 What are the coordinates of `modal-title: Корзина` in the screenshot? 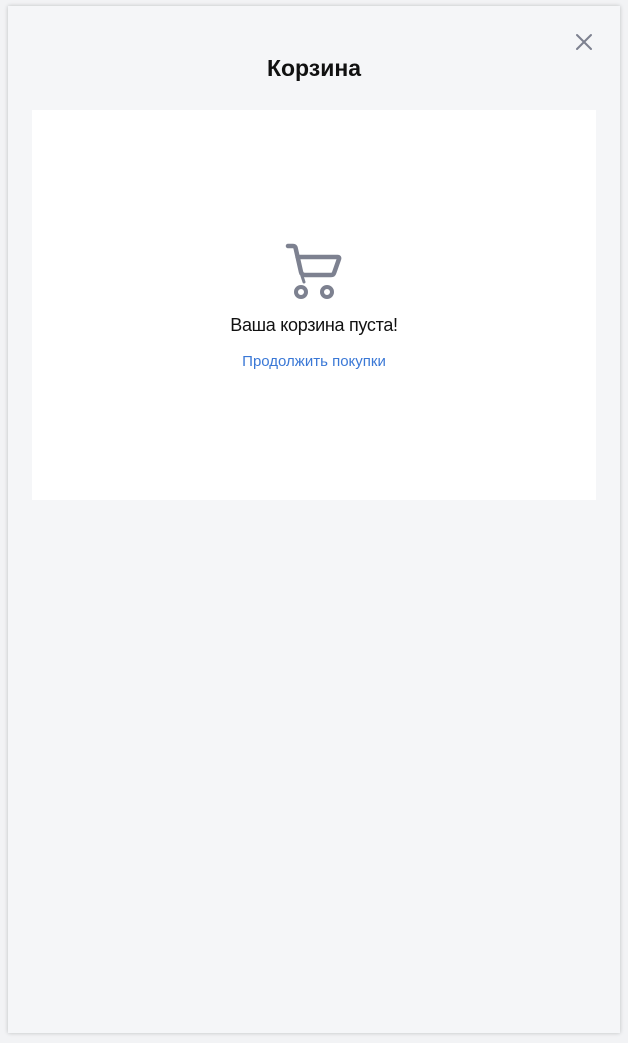 It's located at (314, 68).